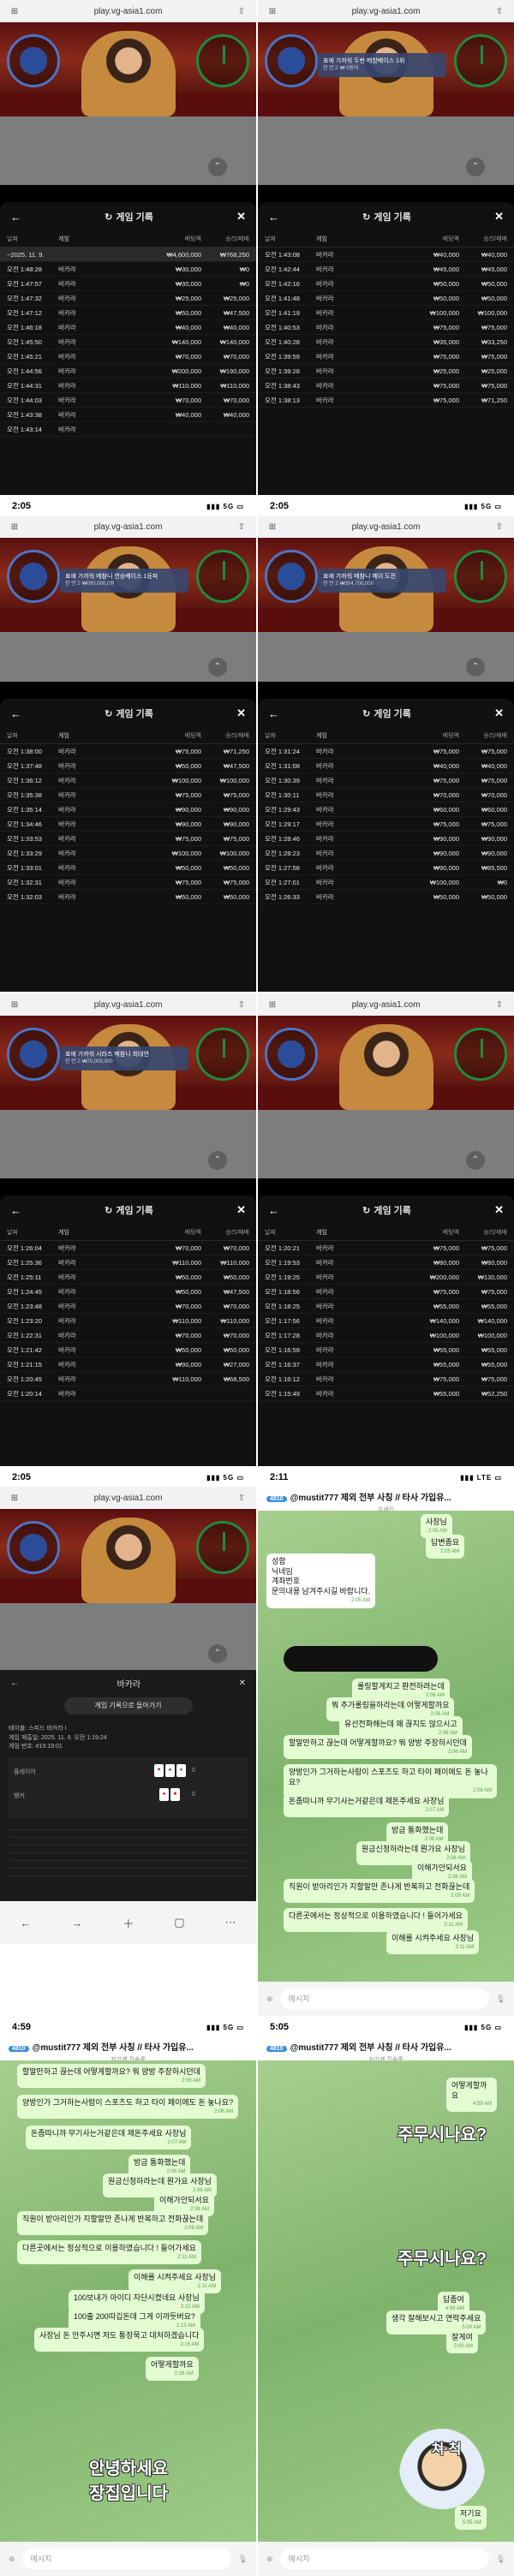 This screenshot has height=2576, width=514. What do you see at coordinates (386, 255) in the screenshot?
I see `record-row: 오전 1:43:08 바카라 ₩40,000 ₩40,000` at bounding box center [386, 255].